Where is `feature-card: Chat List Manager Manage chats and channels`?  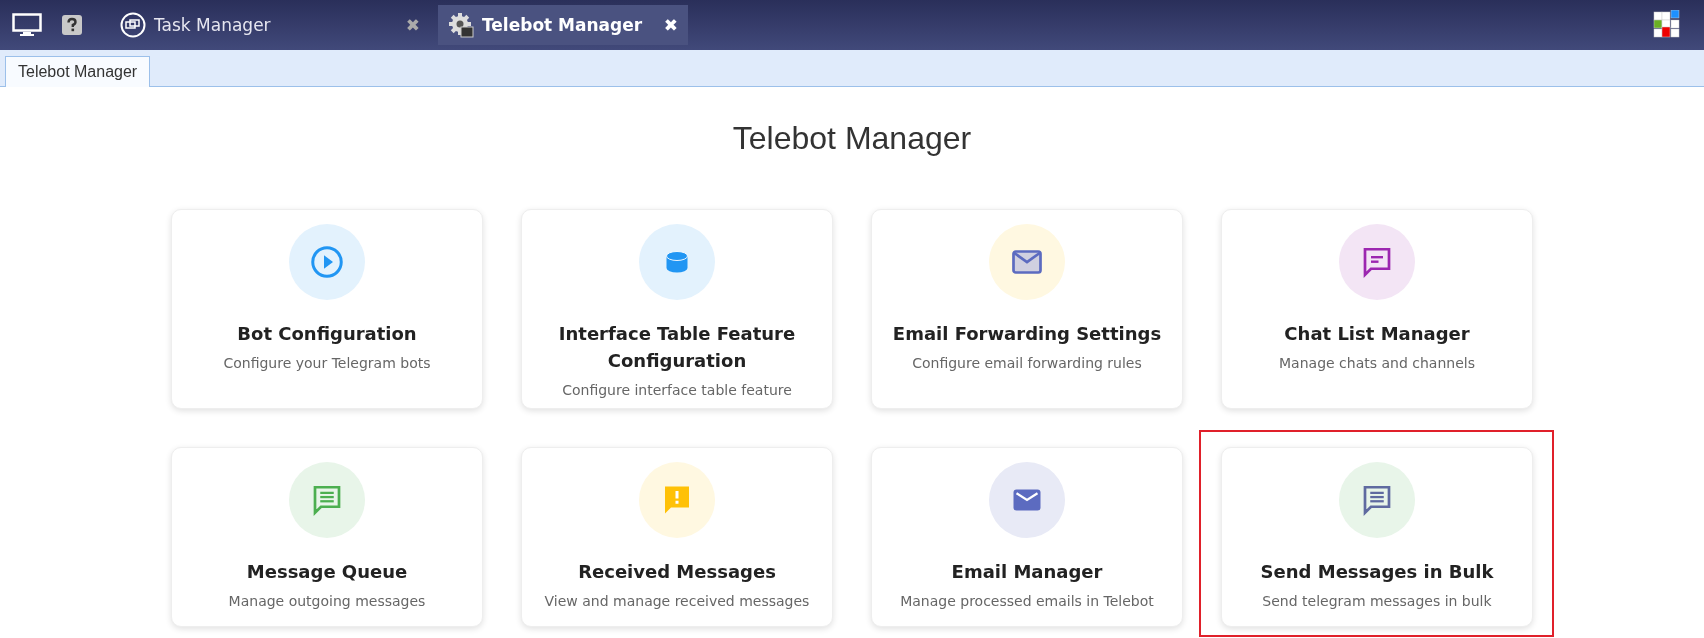 feature-card: Chat List Manager Manage chats and channels is located at coordinates (1377, 309).